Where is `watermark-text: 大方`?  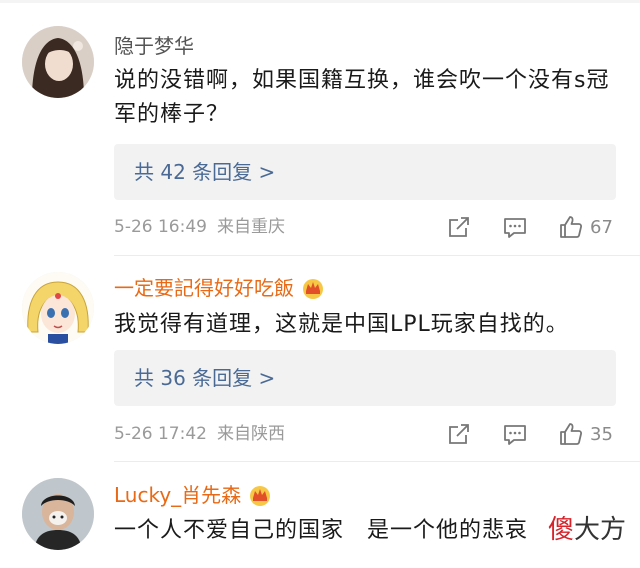
watermark-text: 大方 is located at coordinates (599, 530).